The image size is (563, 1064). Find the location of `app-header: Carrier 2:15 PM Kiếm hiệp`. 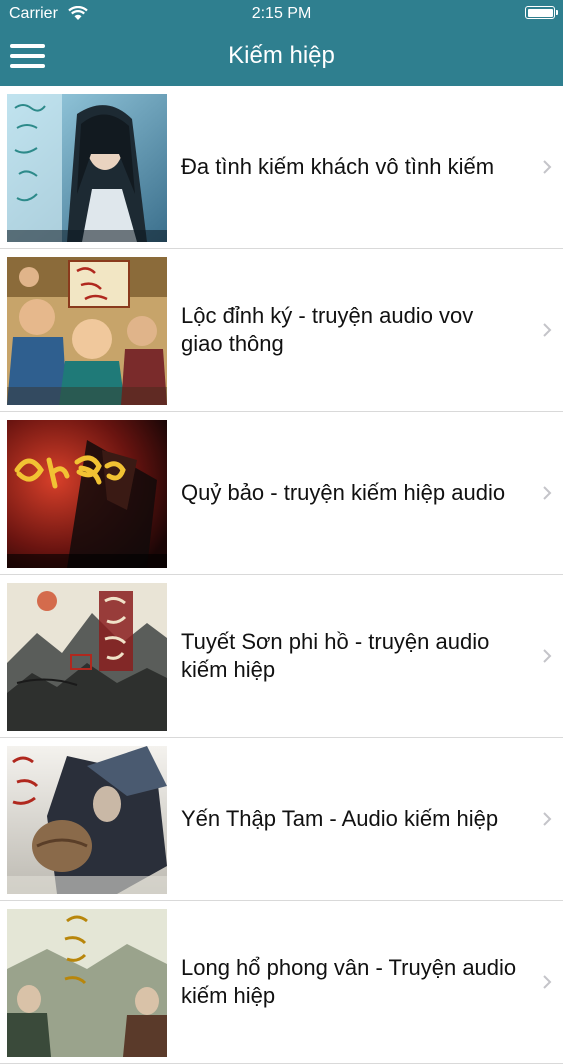

app-header: Carrier 2:15 PM Kiếm hiệp is located at coordinates (281, 43).